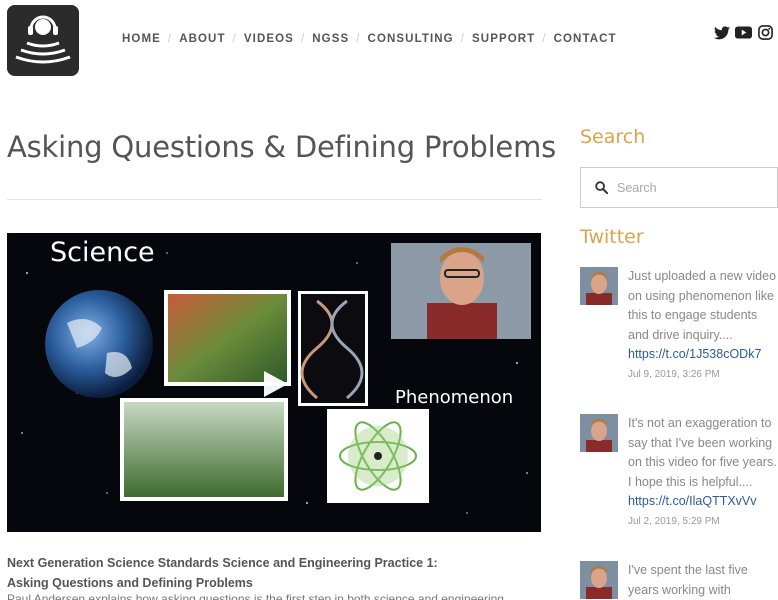 This screenshot has height=600, width=778. What do you see at coordinates (703, 374) in the screenshot?
I see `tweet-date: Jul 9, 2019, 3:26 PM` at bounding box center [703, 374].